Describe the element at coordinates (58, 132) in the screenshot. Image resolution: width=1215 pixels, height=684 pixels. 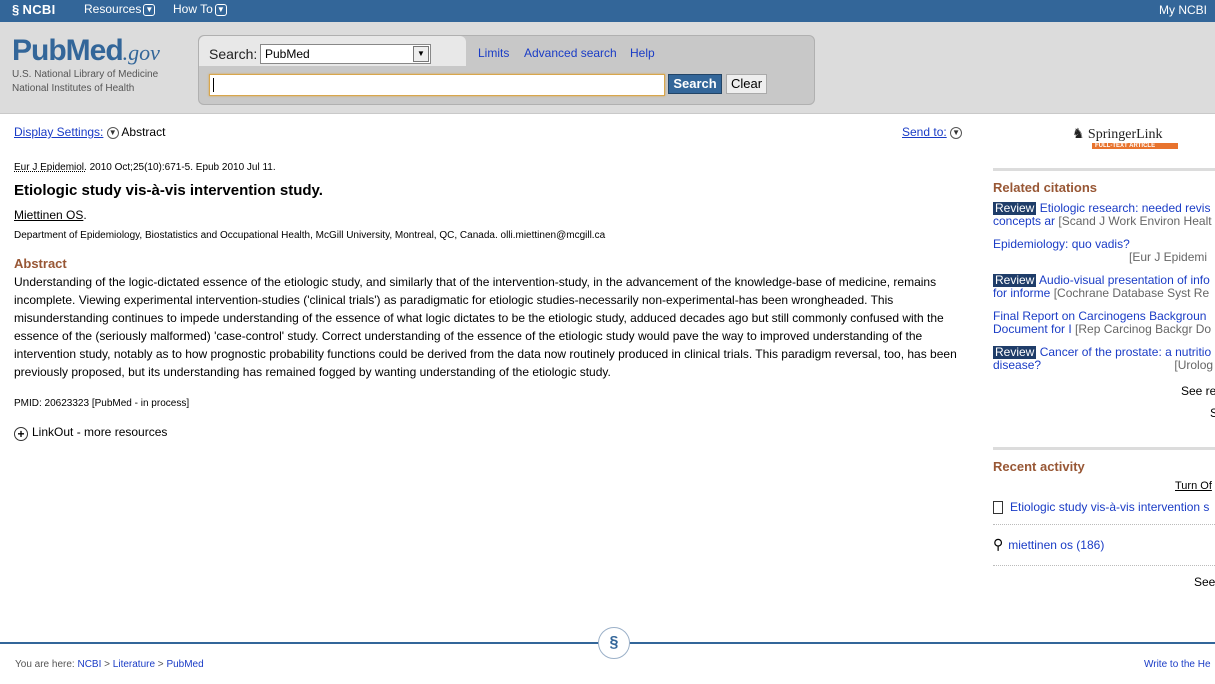
I see `display-settings-link: Display Settings:` at that location.